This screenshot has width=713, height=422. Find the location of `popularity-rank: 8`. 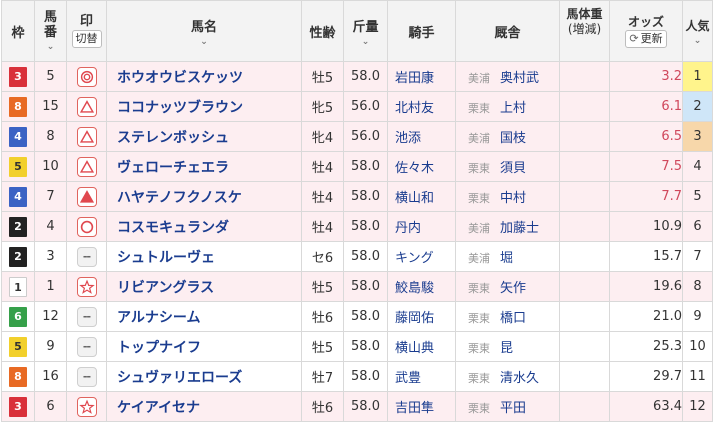

popularity-rank: 8 is located at coordinates (697, 286).